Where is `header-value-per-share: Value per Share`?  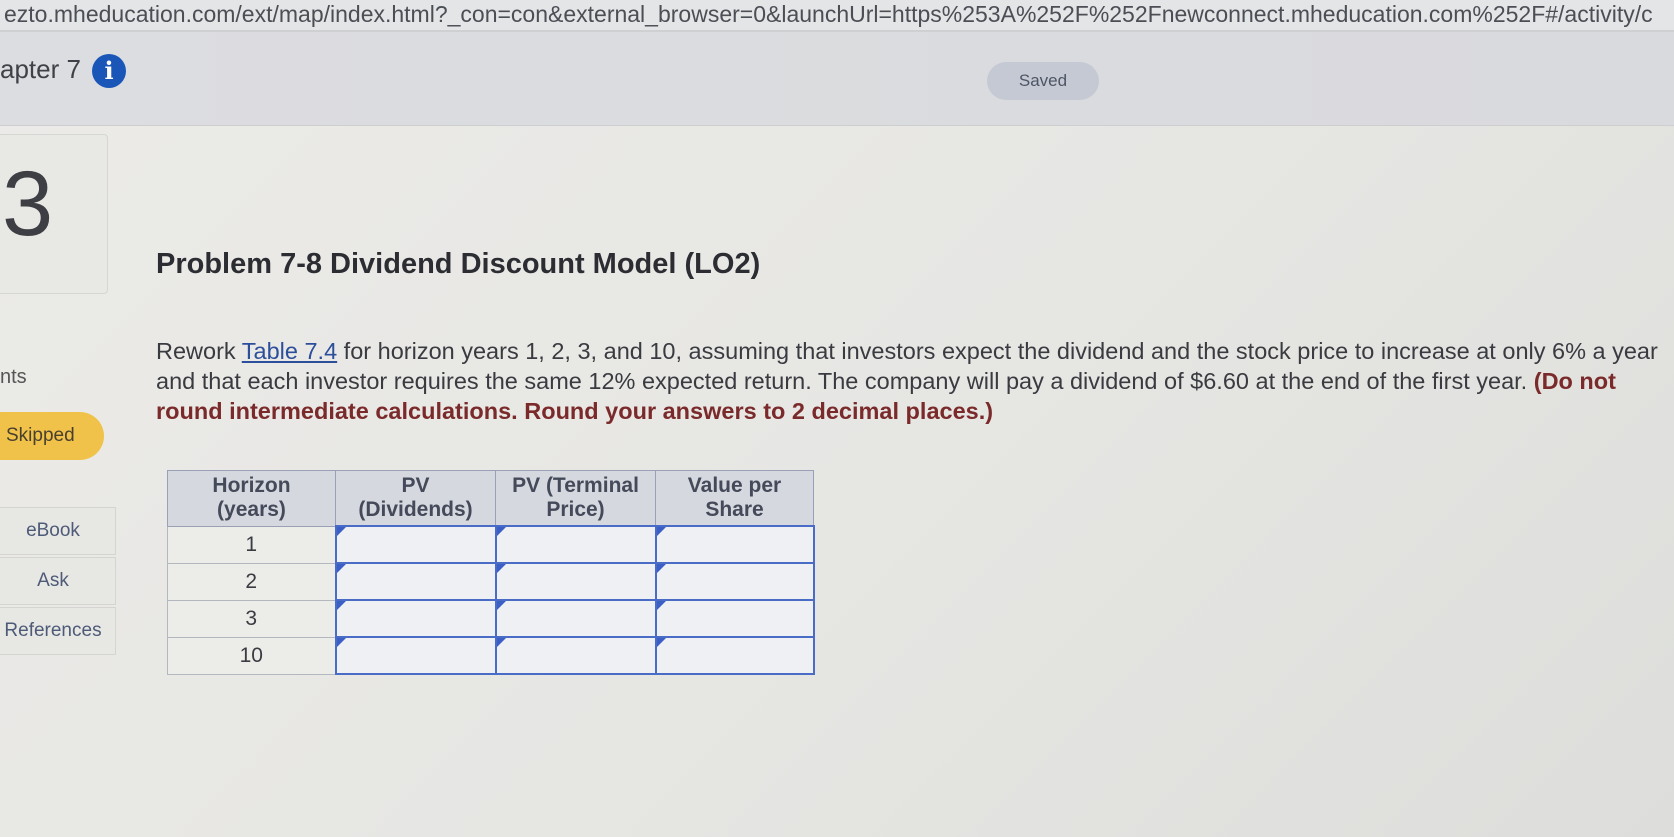
header-value-per-share: Value per Share is located at coordinates (734, 498).